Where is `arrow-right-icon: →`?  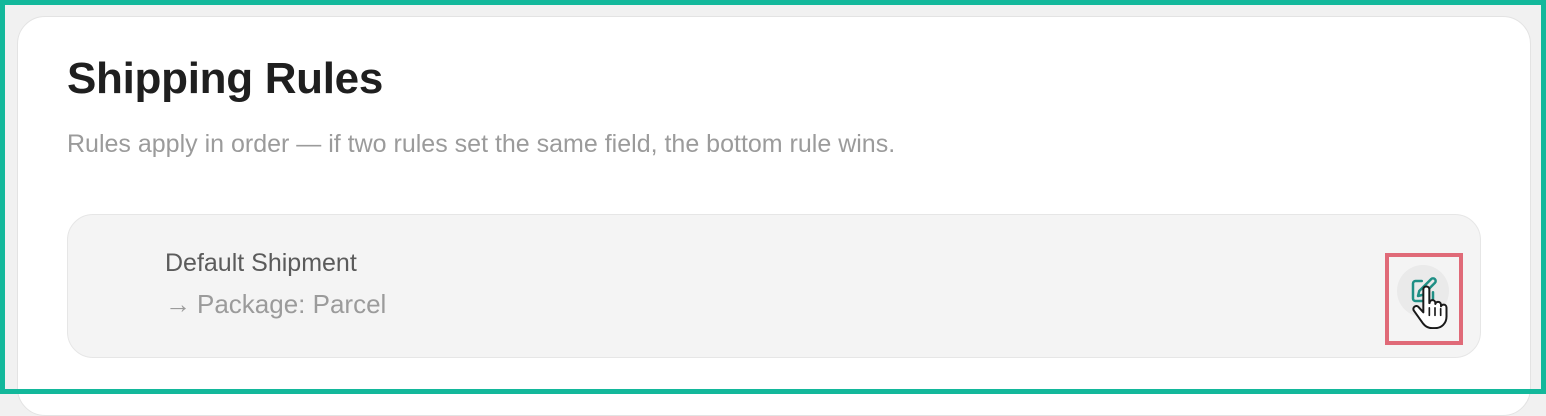 arrow-right-icon: → is located at coordinates (178, 304).